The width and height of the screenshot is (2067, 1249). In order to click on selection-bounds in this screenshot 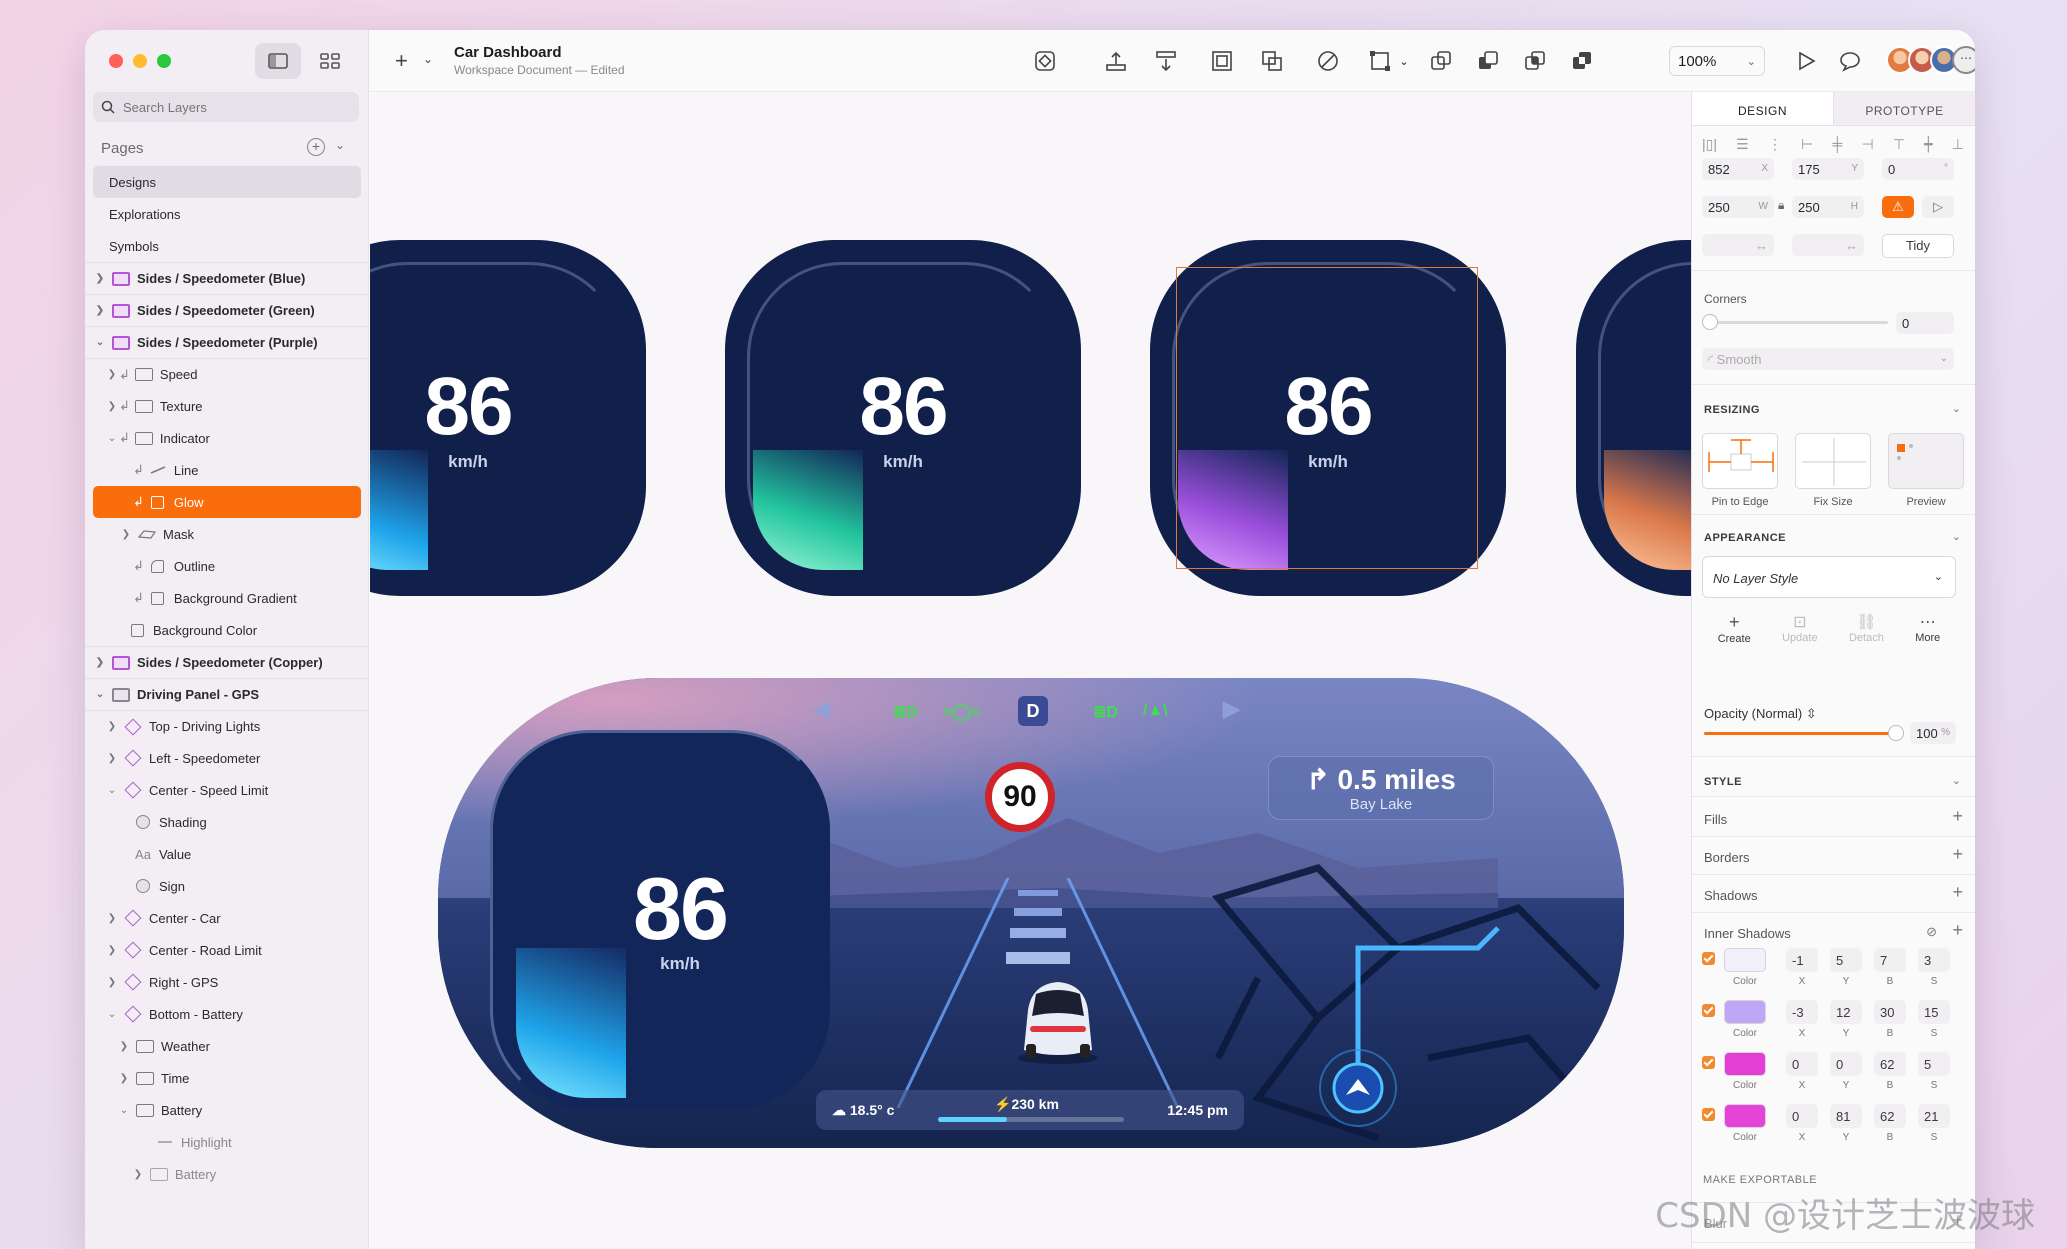, I will do `click(1327, 418)`.